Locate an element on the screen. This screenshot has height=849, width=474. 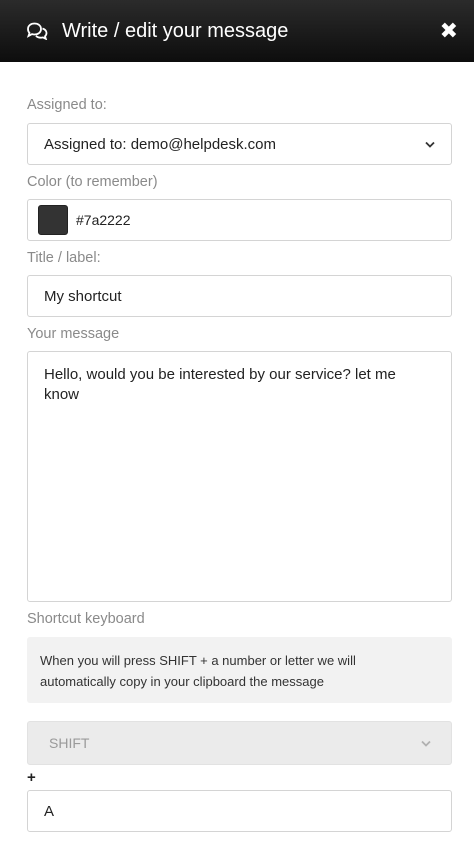
title-input: My shortcut is located at coordinates (239, 296).